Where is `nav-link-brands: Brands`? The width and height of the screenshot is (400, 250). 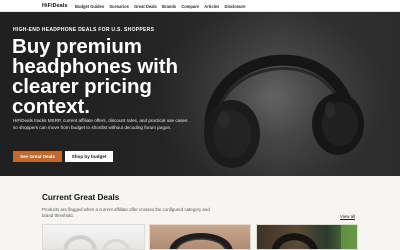
nav-link-brands: Brands is located at coordinates (169, 6).